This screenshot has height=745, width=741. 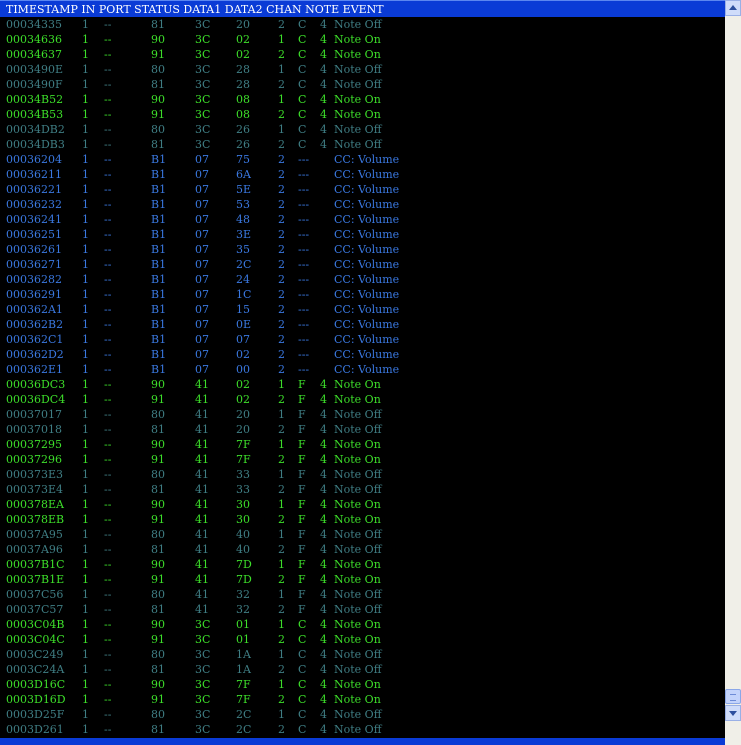 What do you see at coordinates (362, 219) in the screenshot?
I see `table-row: 00036241 1 -- B1 07 48 2 --- CC: Volume` at bounding box center [362, 219].